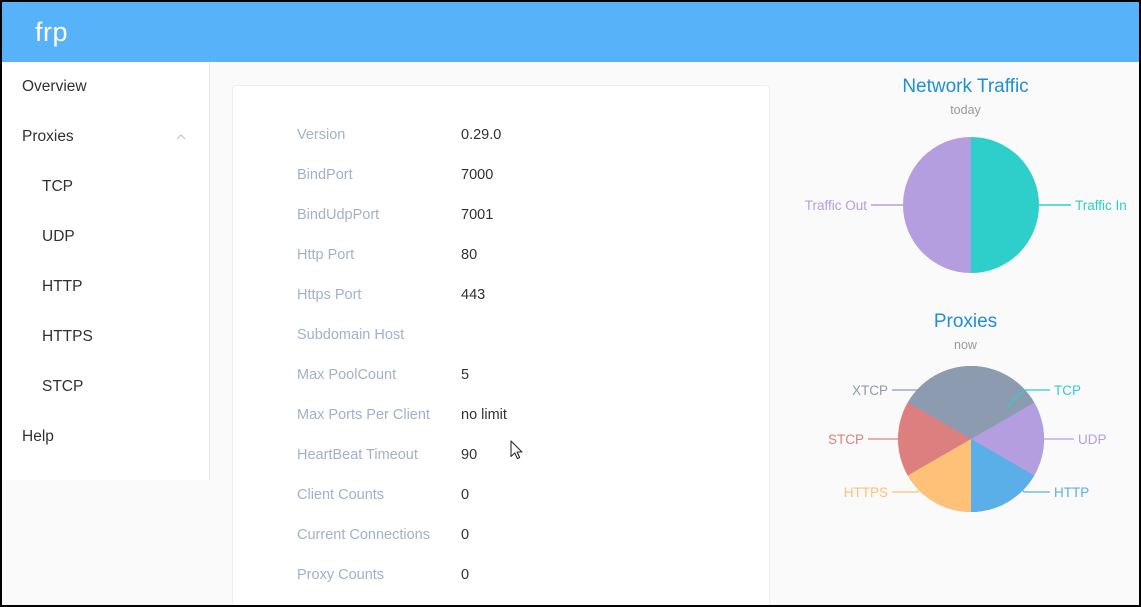 Image resolution: width=1141 pixels, height=607 pixels. I want to click on row-value: 7000, so click(477, 175).